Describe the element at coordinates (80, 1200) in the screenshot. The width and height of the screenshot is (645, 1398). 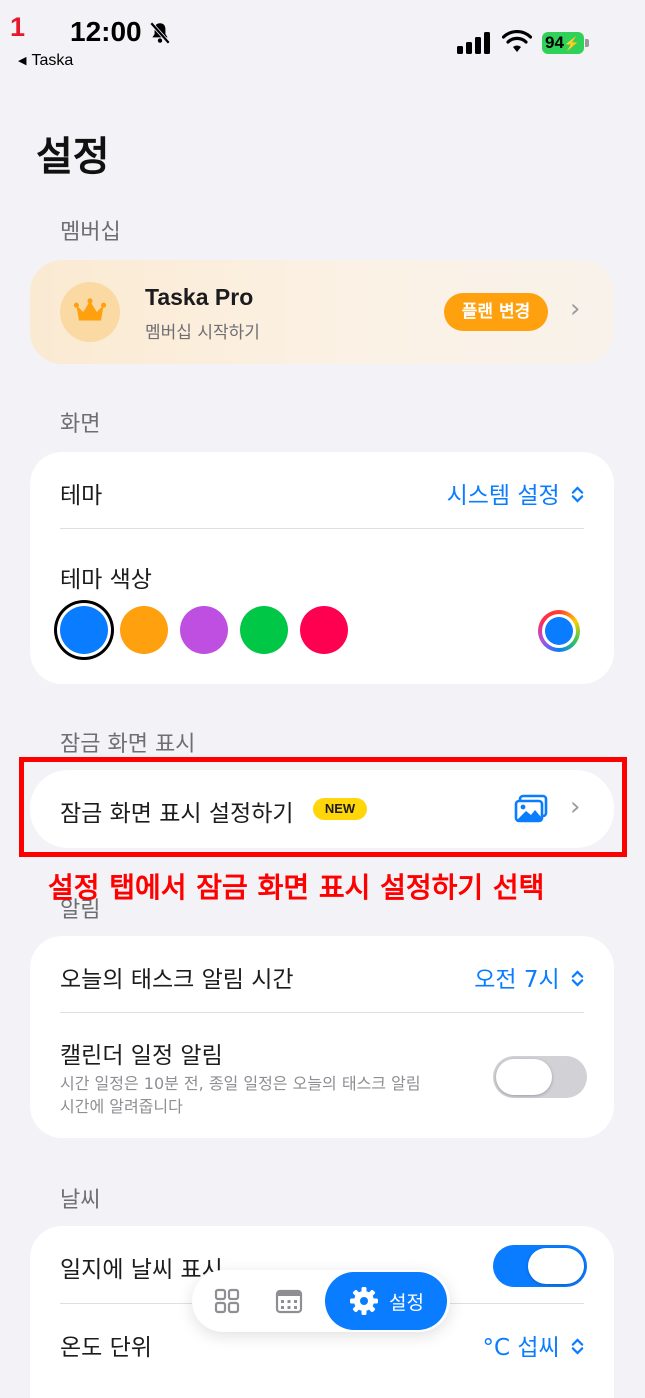
I see `section-header-weather: 날씨` at that location.